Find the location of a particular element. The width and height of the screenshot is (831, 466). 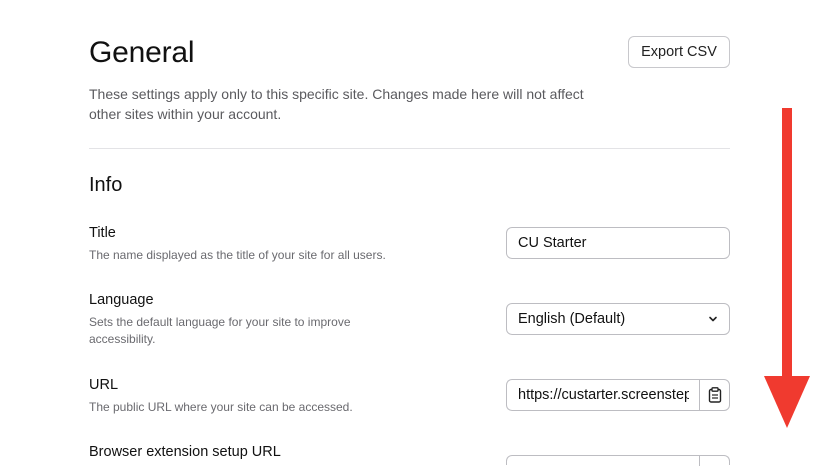

language-label: Language is located at coordinates (121, 300).